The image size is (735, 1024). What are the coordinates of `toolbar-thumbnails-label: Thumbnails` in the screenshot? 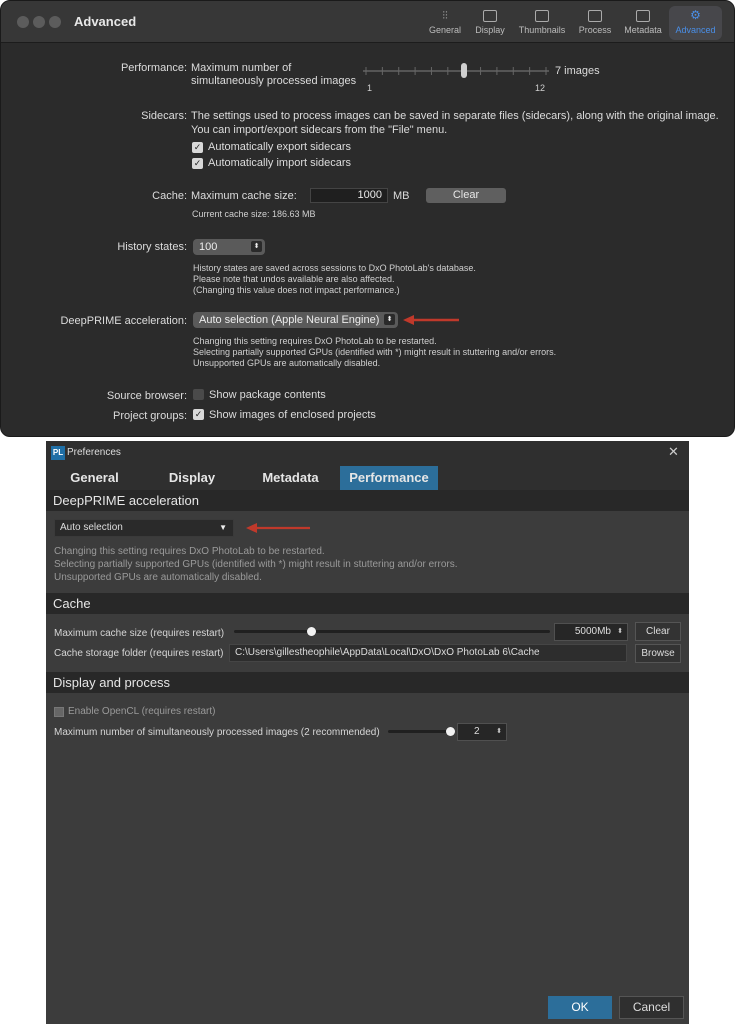 It's located at (542, 30).